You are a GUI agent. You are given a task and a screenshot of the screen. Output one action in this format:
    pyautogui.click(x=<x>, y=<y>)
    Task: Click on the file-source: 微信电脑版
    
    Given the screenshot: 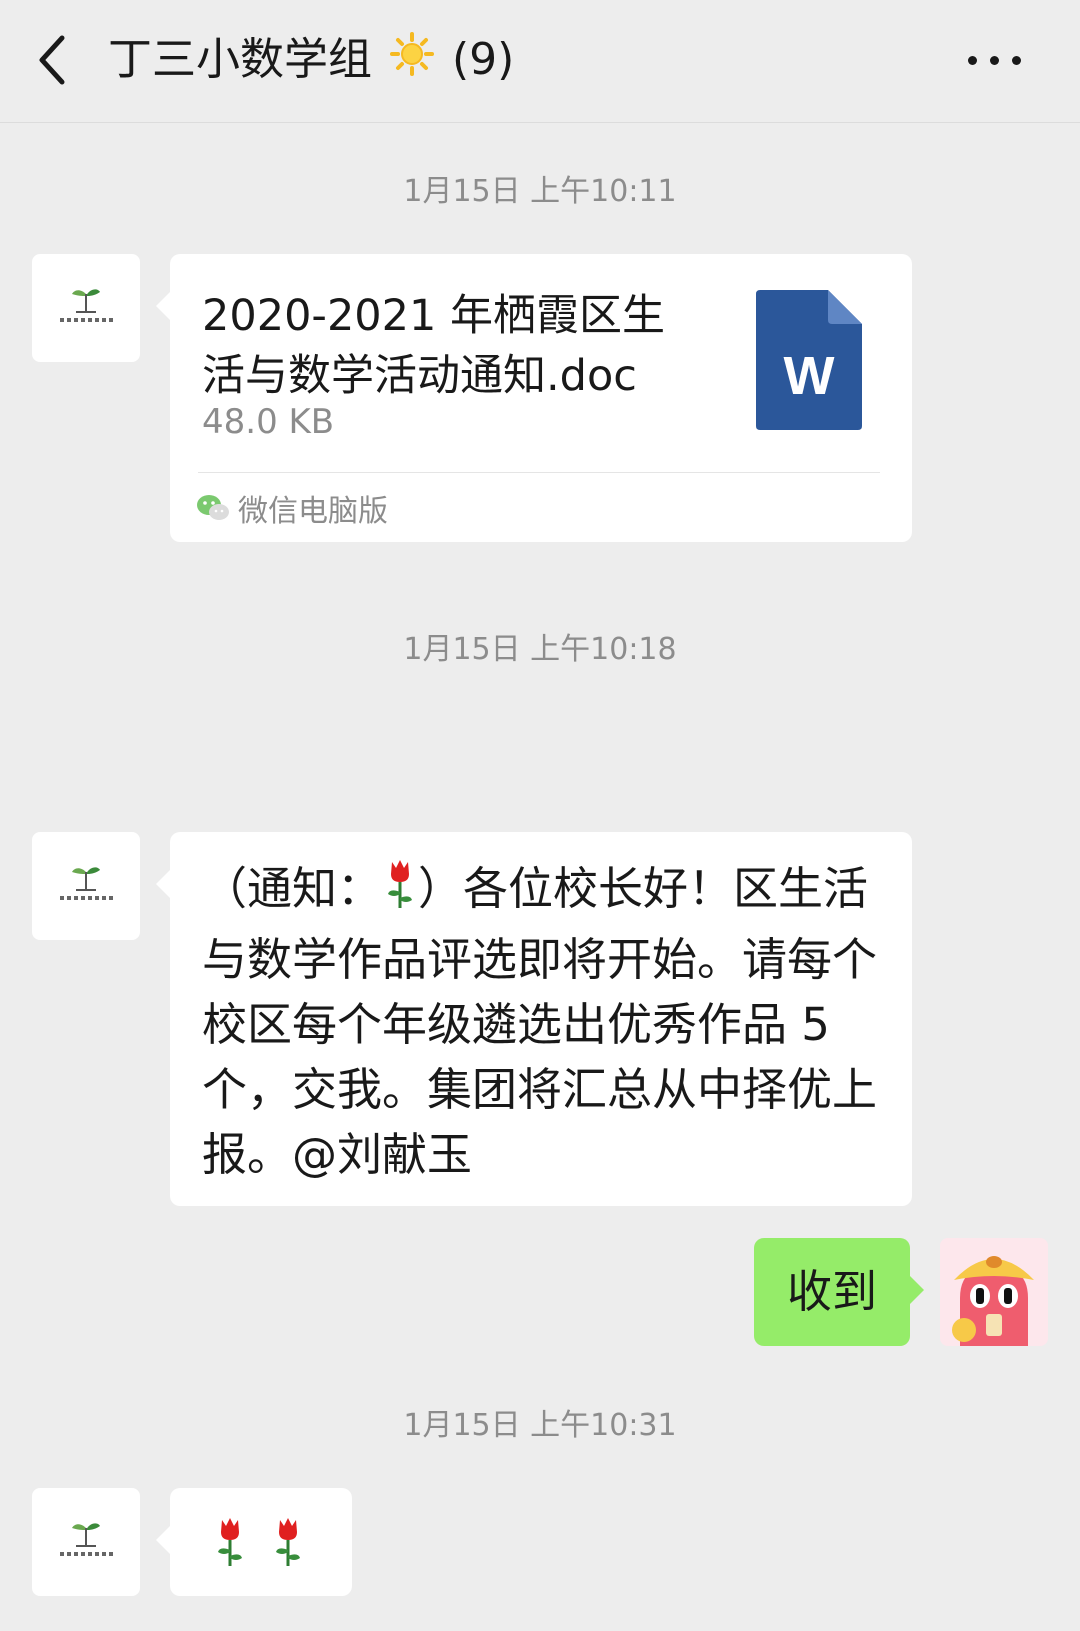 What is the action you would take?
    pyautogui.click(x=292, y=508)
    